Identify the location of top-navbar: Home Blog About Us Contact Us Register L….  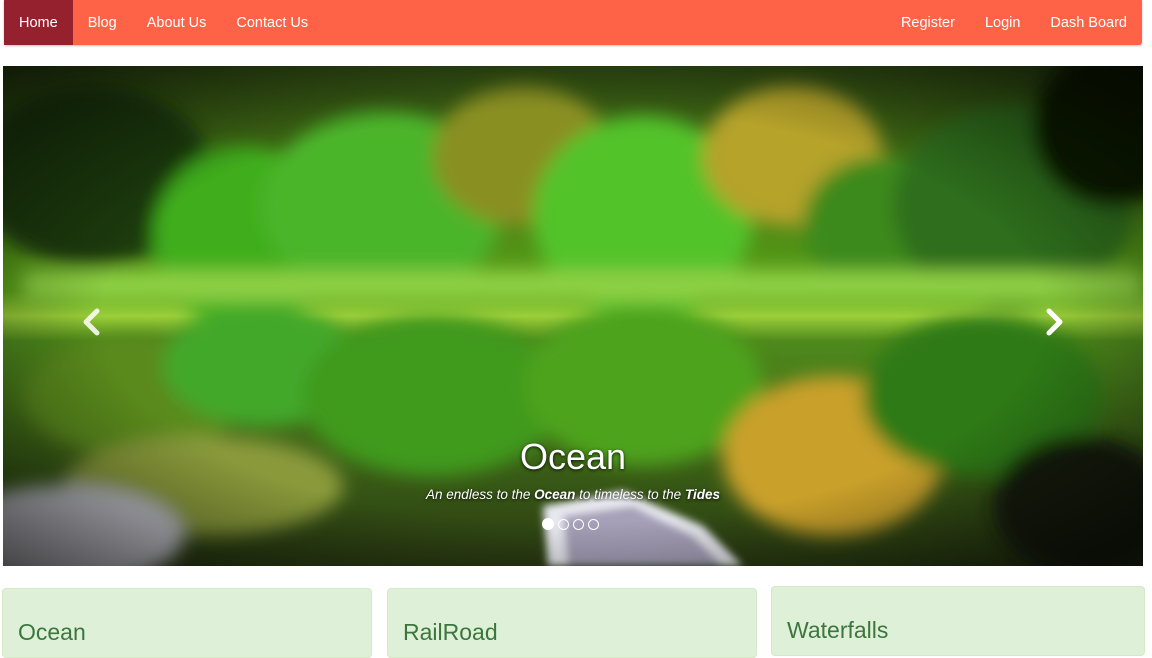
(573, 22).